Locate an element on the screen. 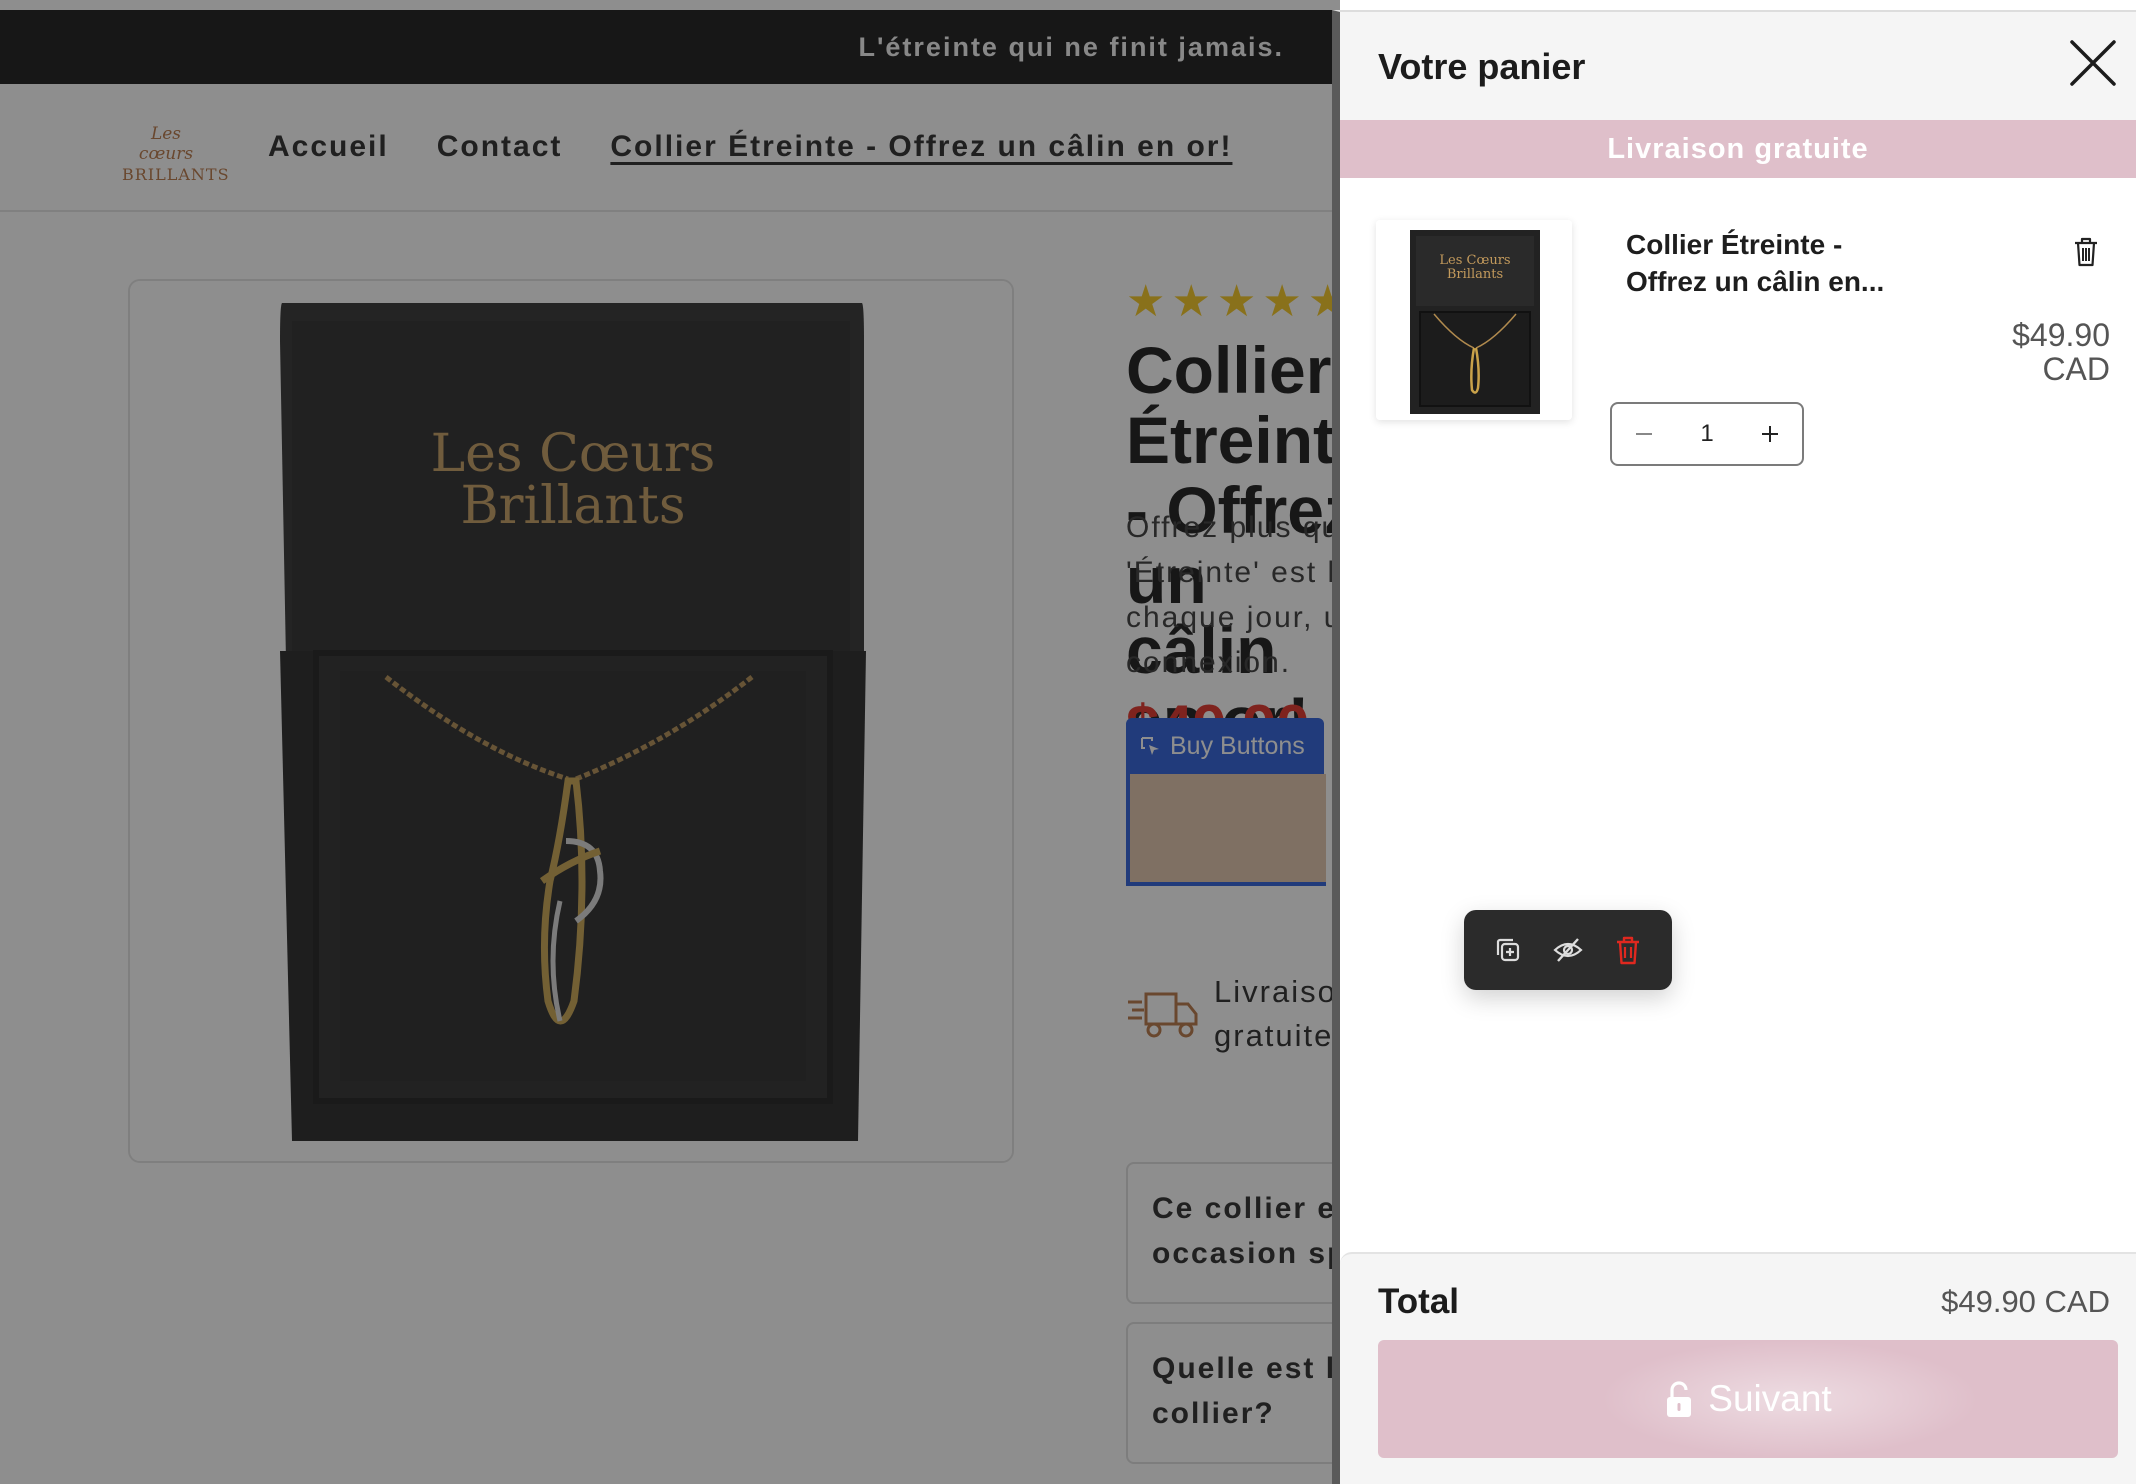 The image size is (2136, 1484). cart-item-price-amount: $49.90 is located at coordinates (2061, 335).